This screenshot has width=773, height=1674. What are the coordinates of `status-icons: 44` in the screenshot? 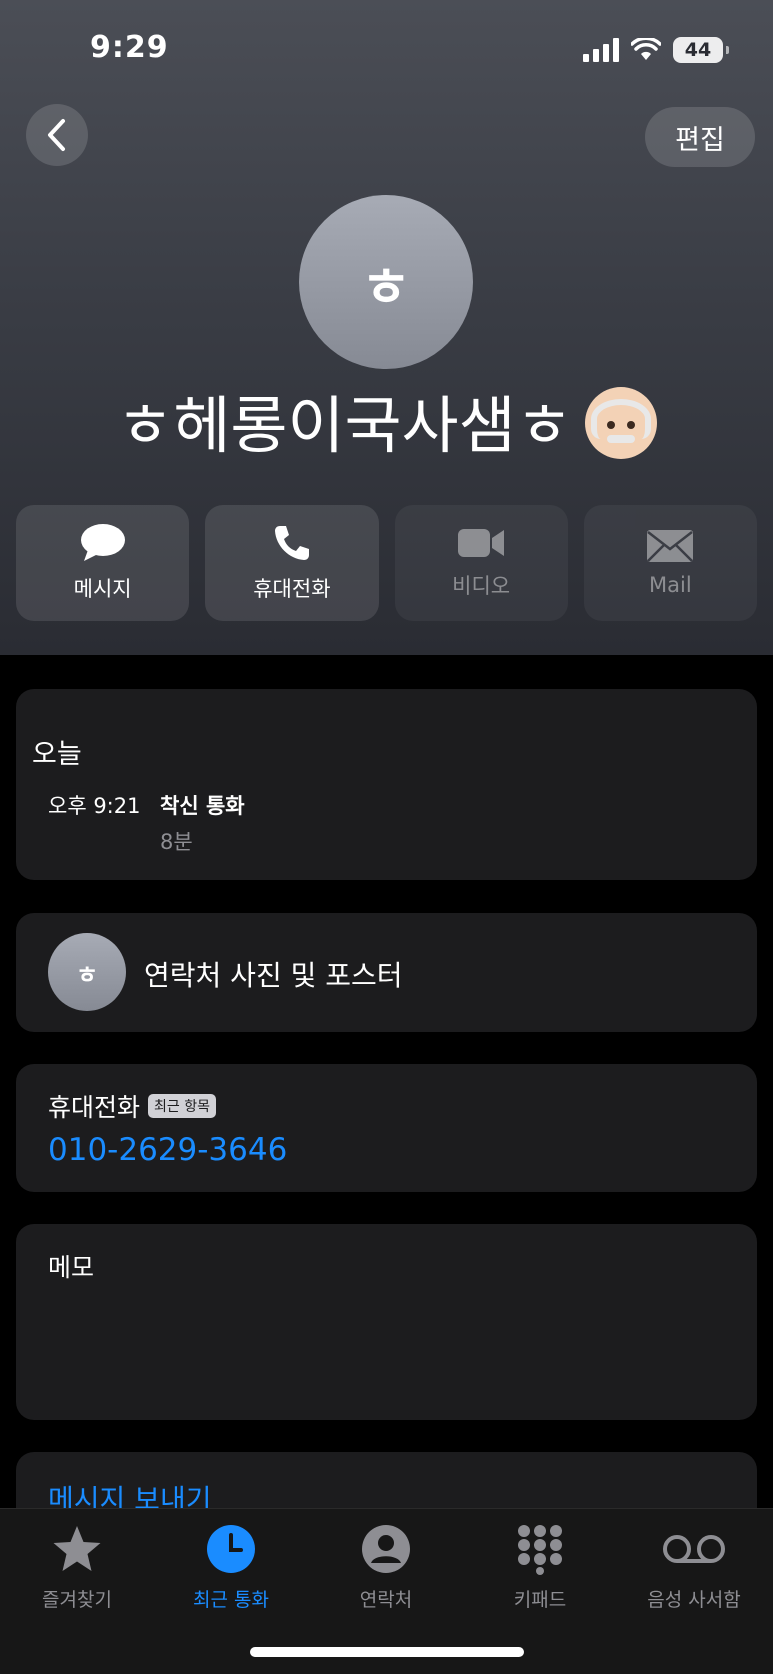 It's located at (656, 50).